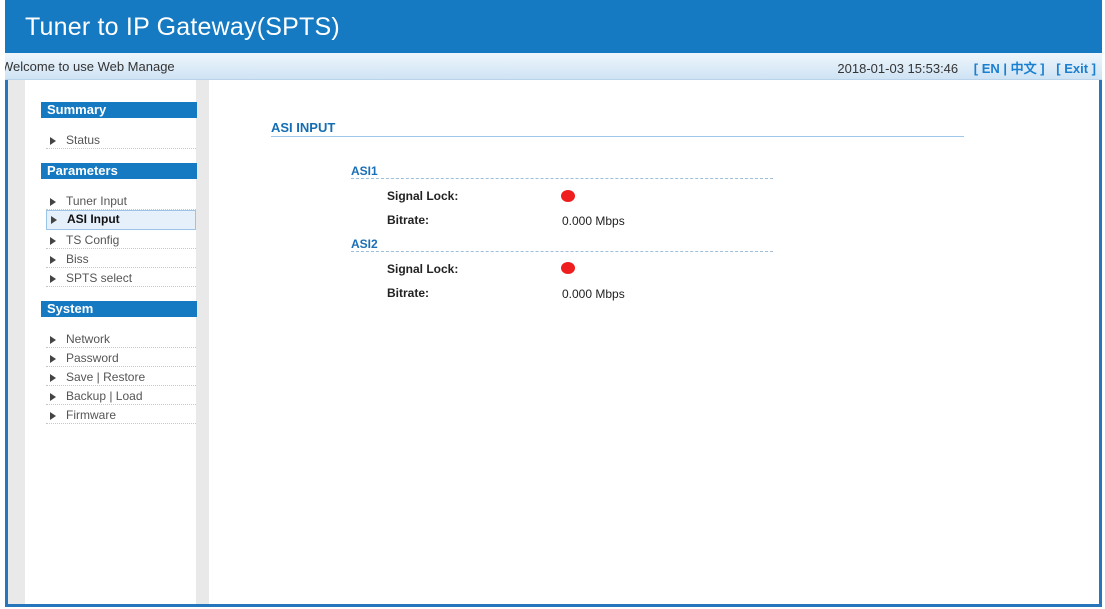 The width and height of the screenshot is (1105, 609). Describe the element at coordinates (121, 358) in the screenshot. I see `sidebar-item-password: Password` at that location.